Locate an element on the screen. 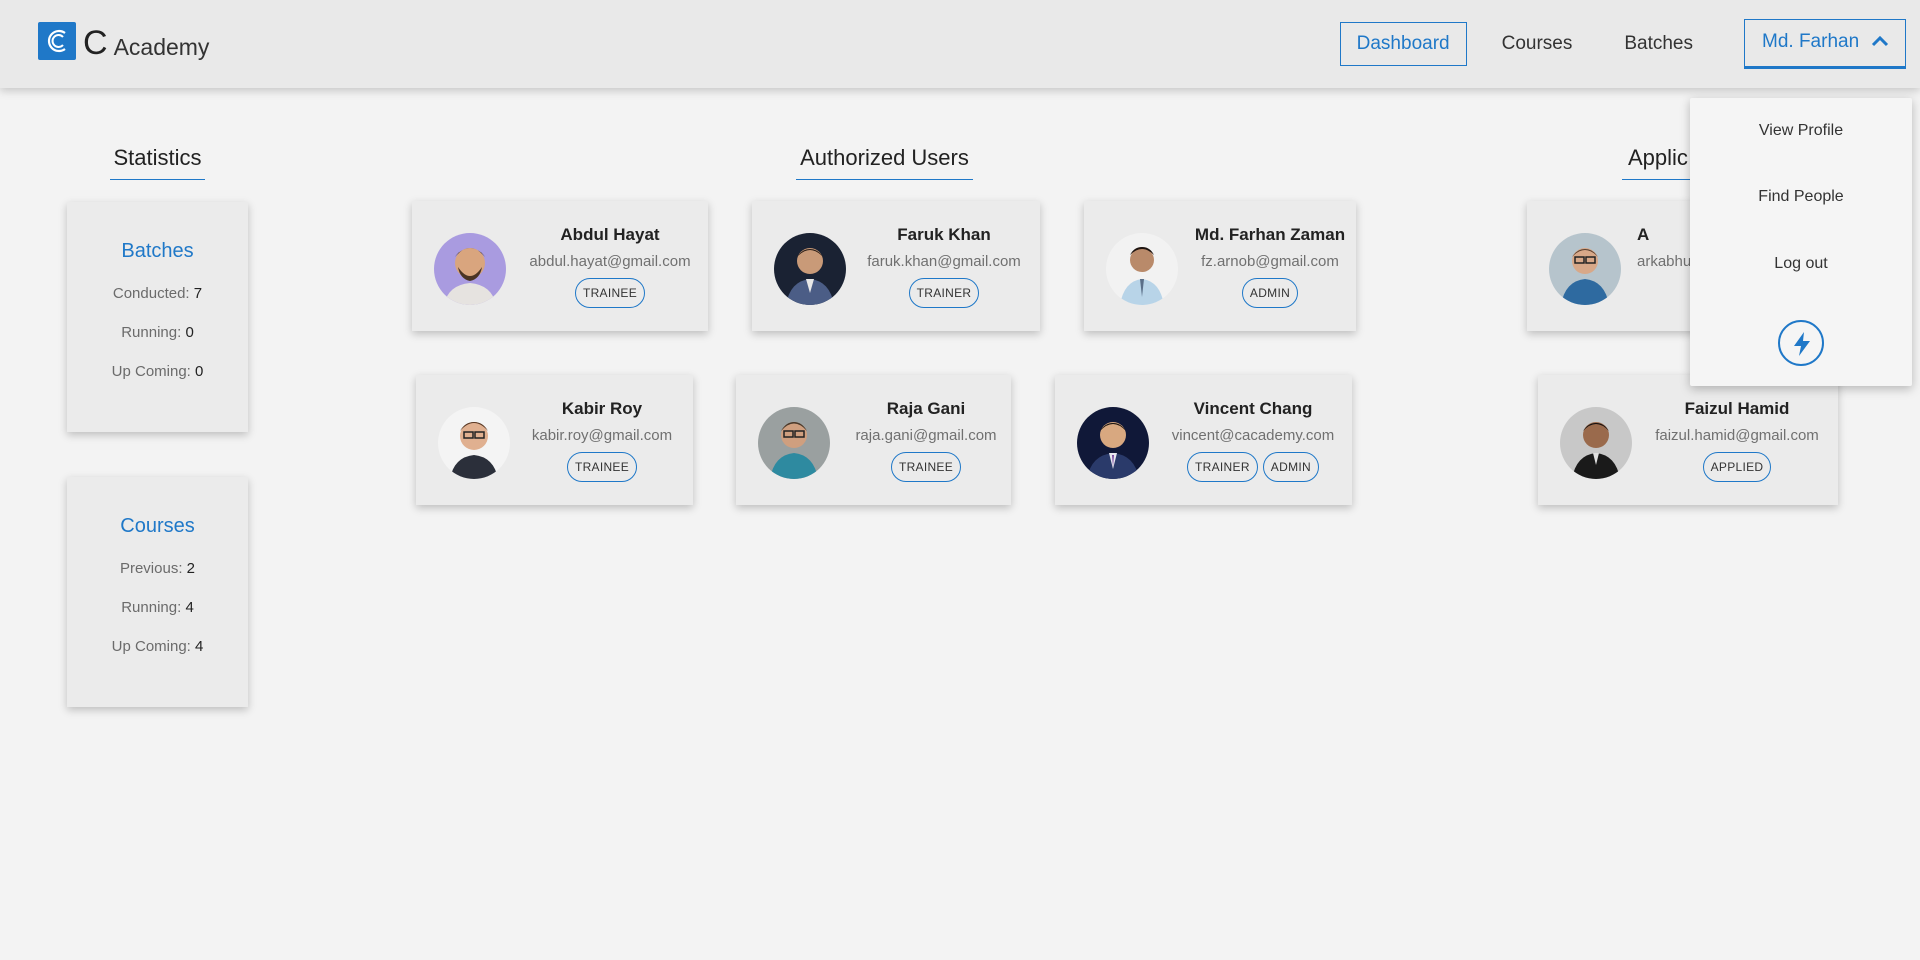  stat-row: Running: 0 is located at coordinates (157, 332).